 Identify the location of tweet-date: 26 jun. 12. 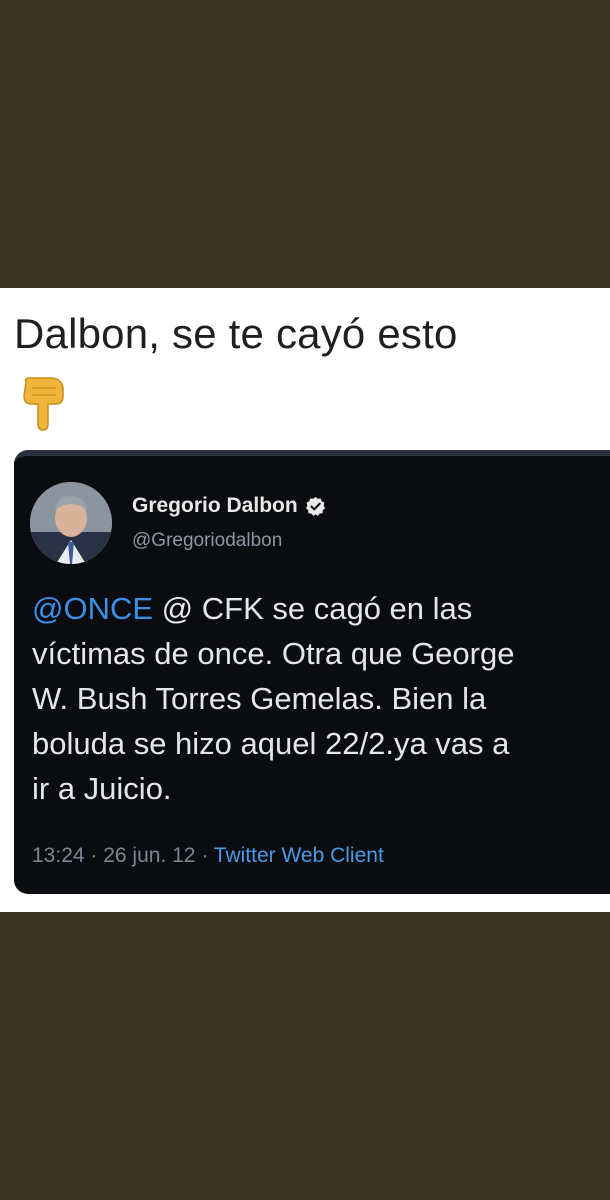
(149, 855).